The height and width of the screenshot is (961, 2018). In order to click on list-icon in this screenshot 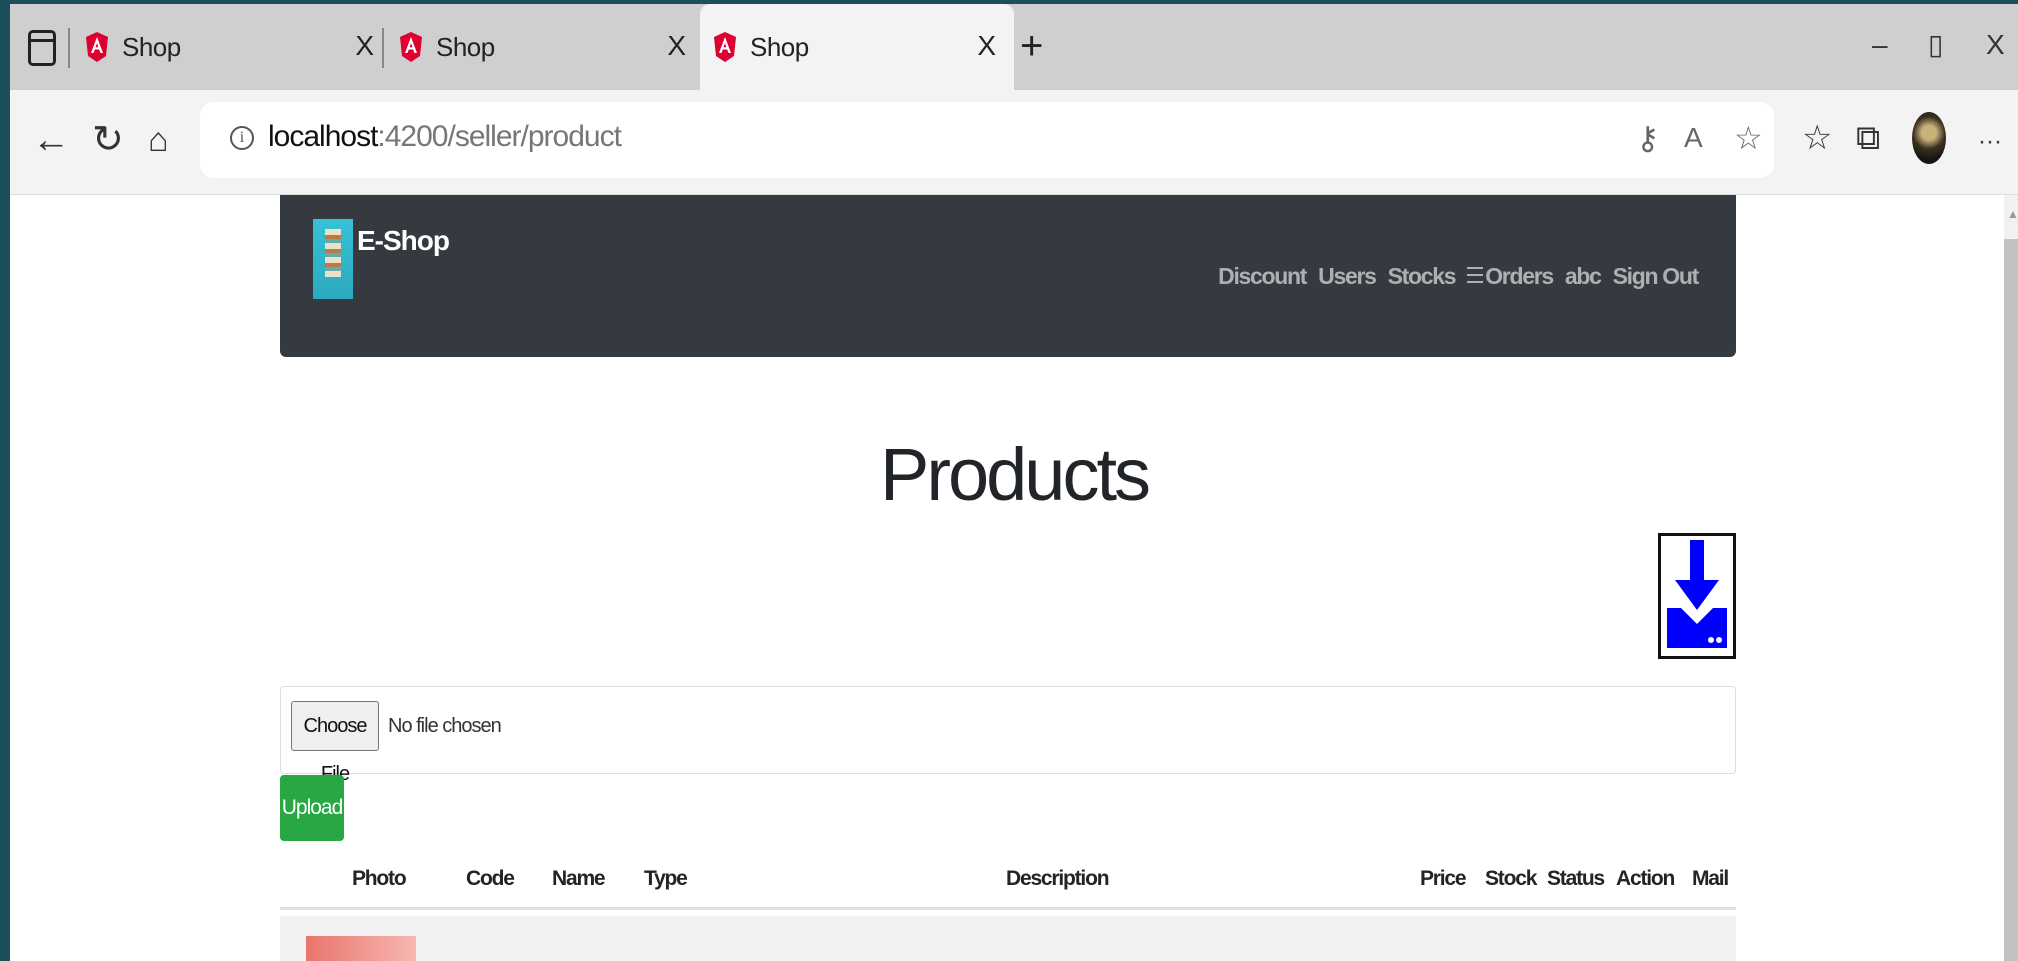, I will do `click(1475, 275)`.